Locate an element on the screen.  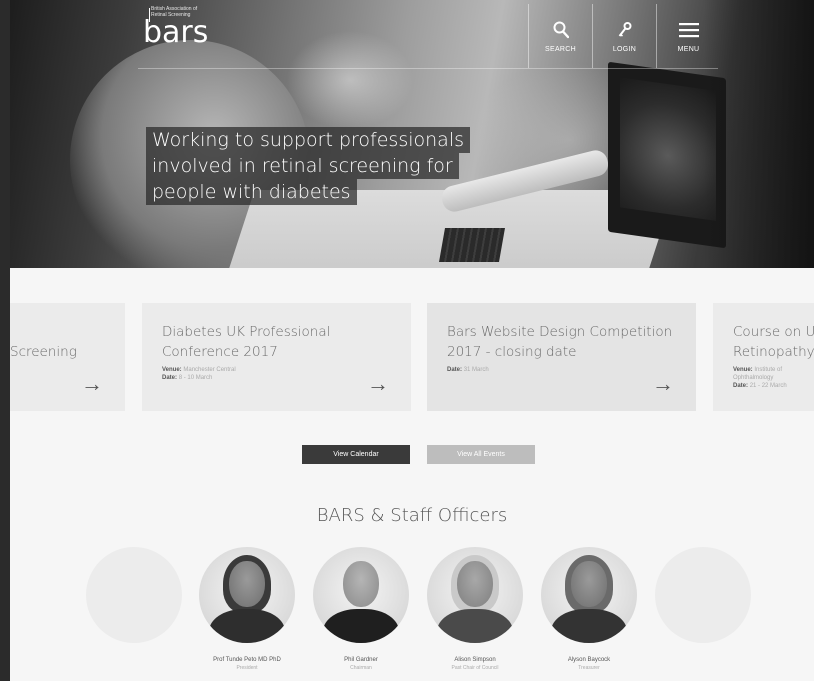
view-calendar-button: View Calendar is located at coordinates (356, 454).